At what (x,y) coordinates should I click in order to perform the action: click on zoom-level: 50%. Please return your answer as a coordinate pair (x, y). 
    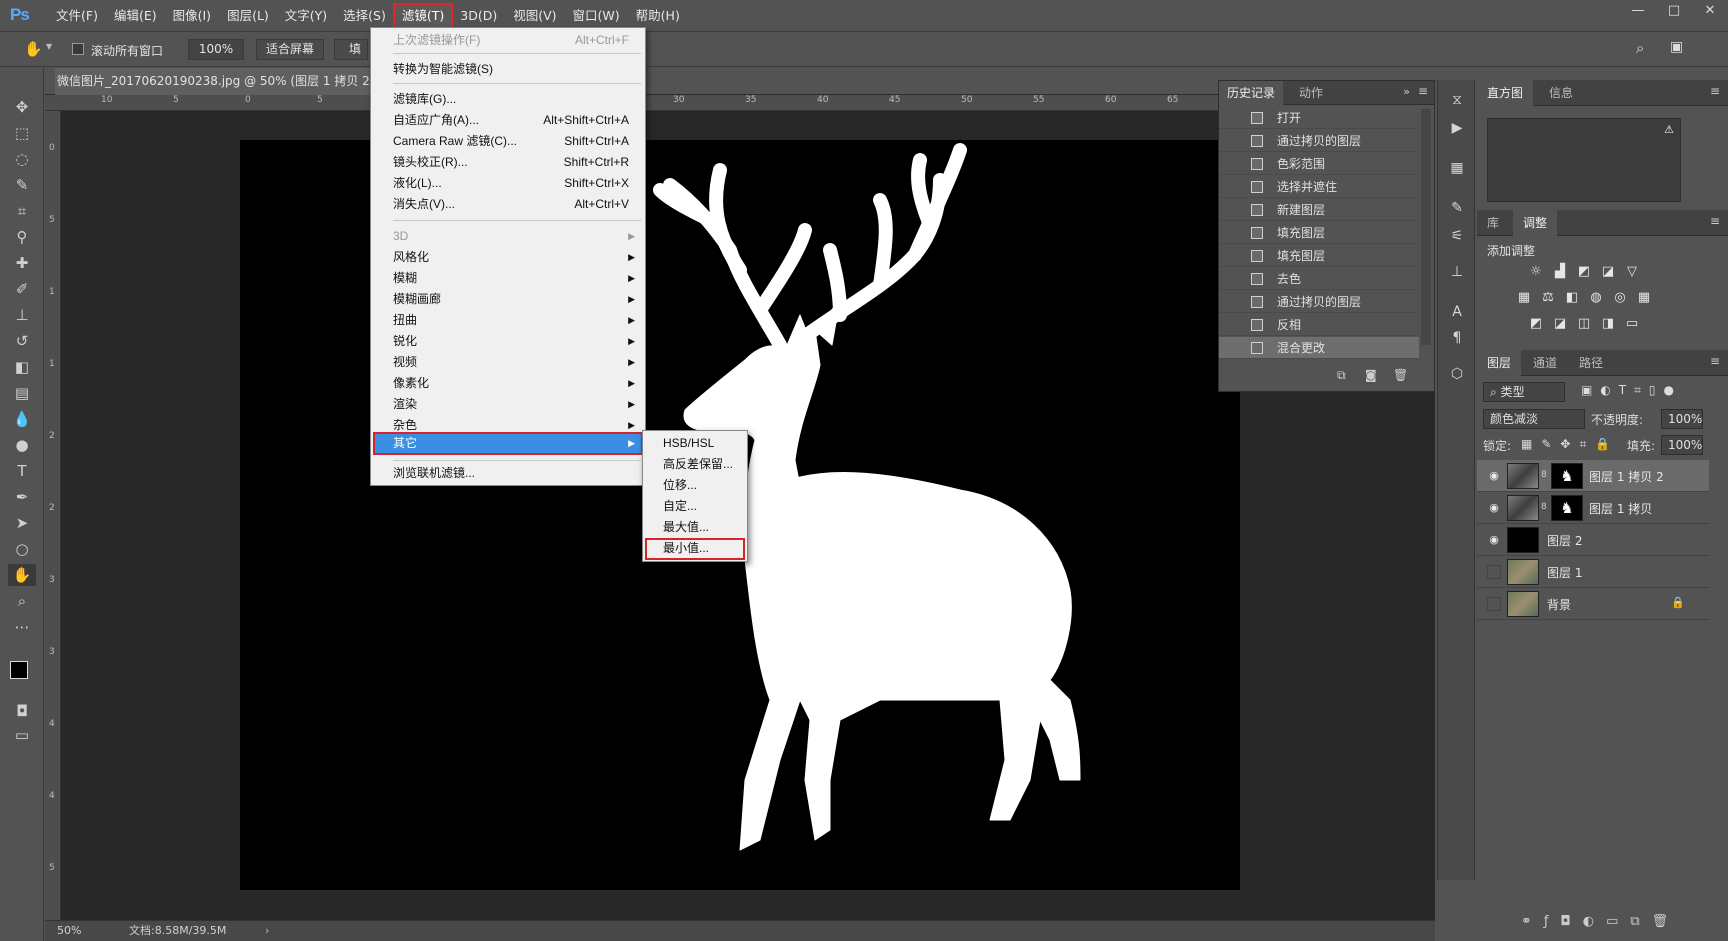
    Looking at the image, I should click on (69, 931).